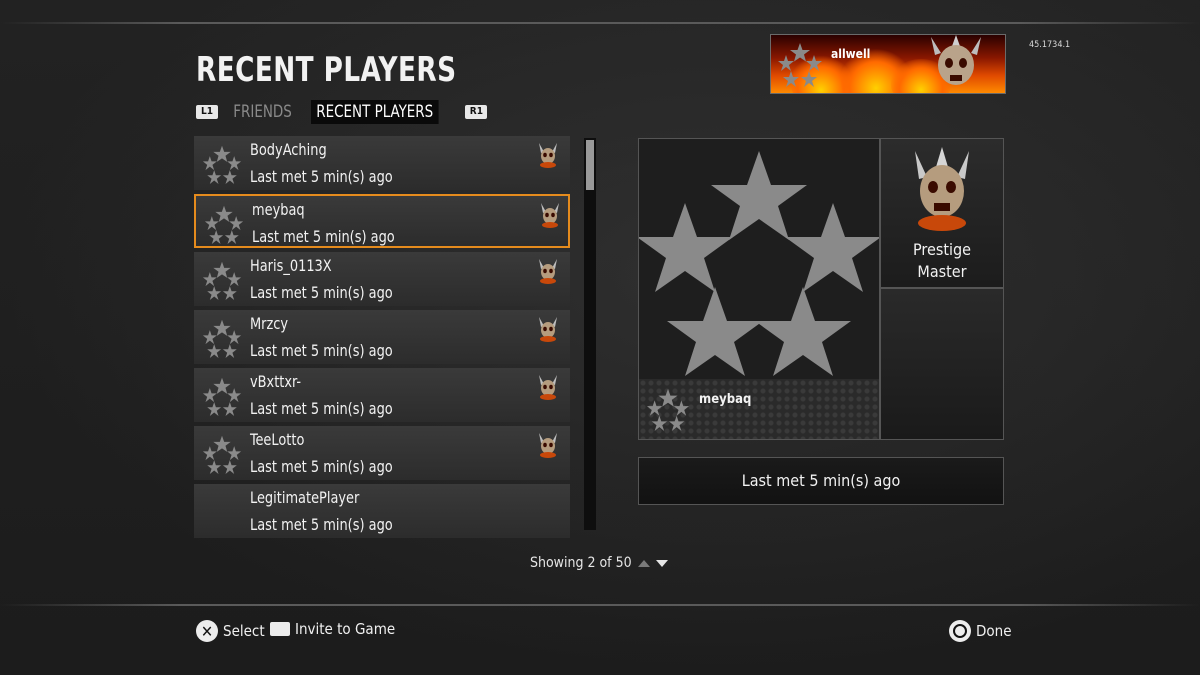 The width and height of the screenshot is (1200, 675). Describe the element at coordinates (600, 605) in the screenshot. I see `bottom-frame-line` at that location.